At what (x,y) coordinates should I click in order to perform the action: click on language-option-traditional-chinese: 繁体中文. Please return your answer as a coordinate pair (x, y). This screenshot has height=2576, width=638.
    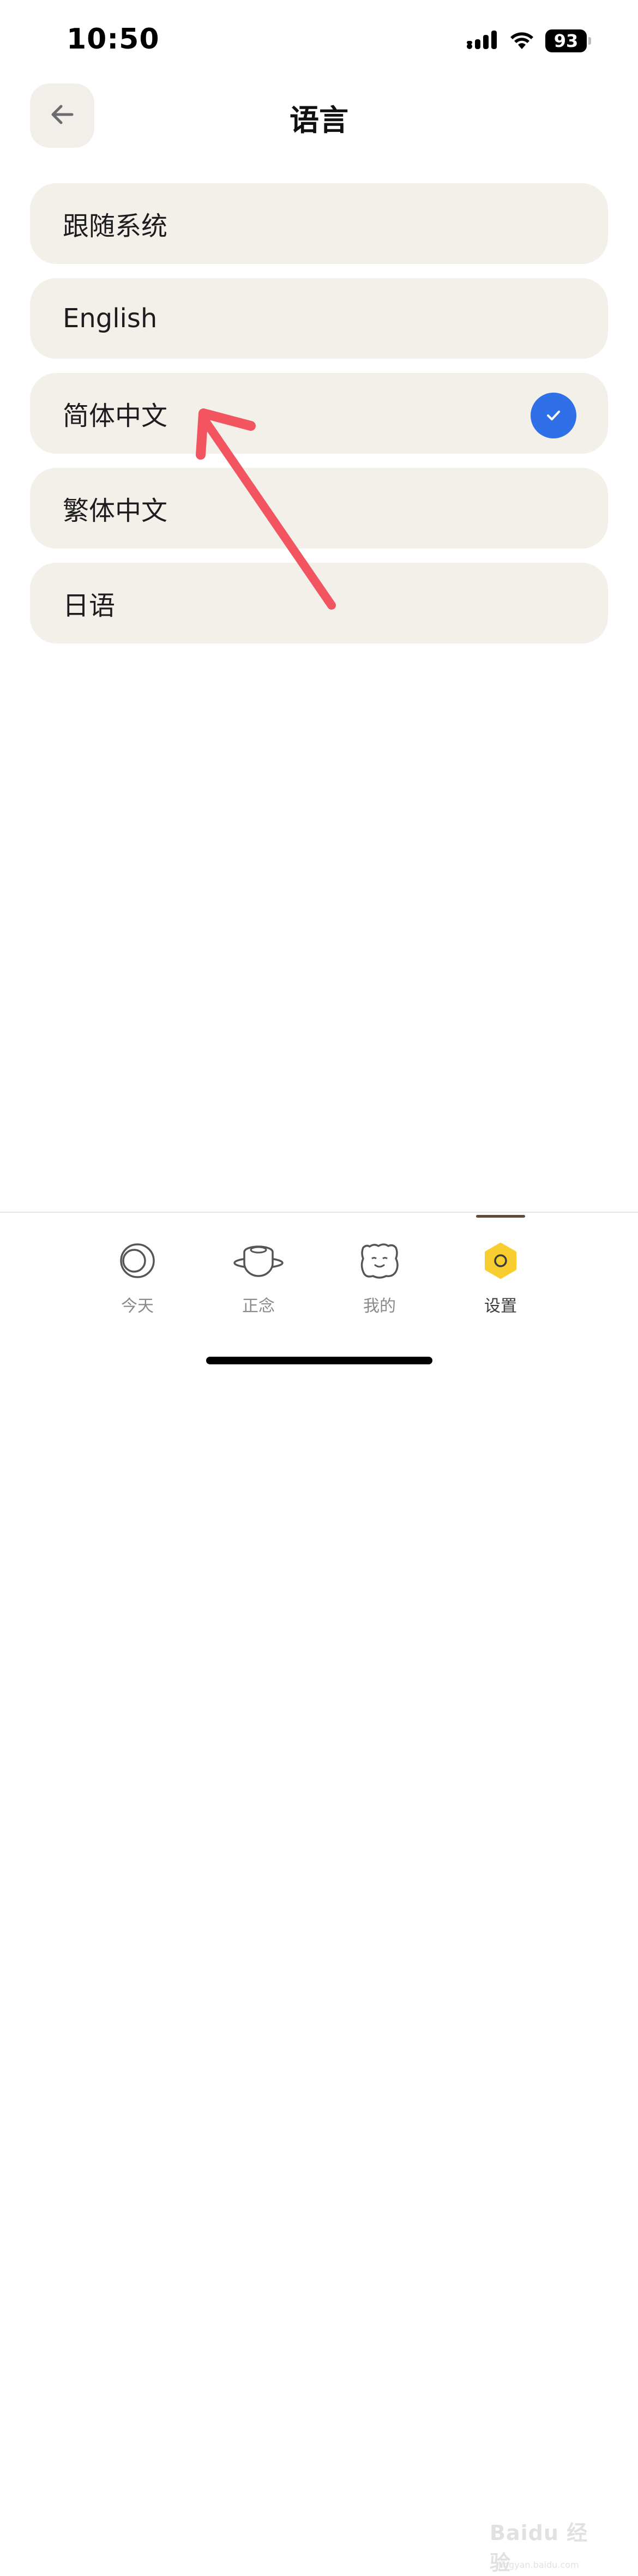
    Looking at the image, I should click on (319, 508).